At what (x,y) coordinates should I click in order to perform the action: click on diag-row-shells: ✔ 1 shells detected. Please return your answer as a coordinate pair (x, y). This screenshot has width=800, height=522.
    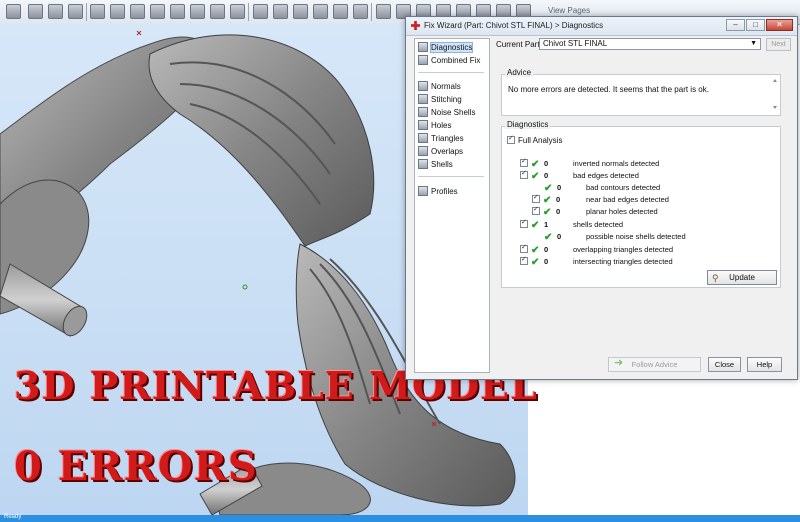
    Looking at the image, I should click on (645, 224).